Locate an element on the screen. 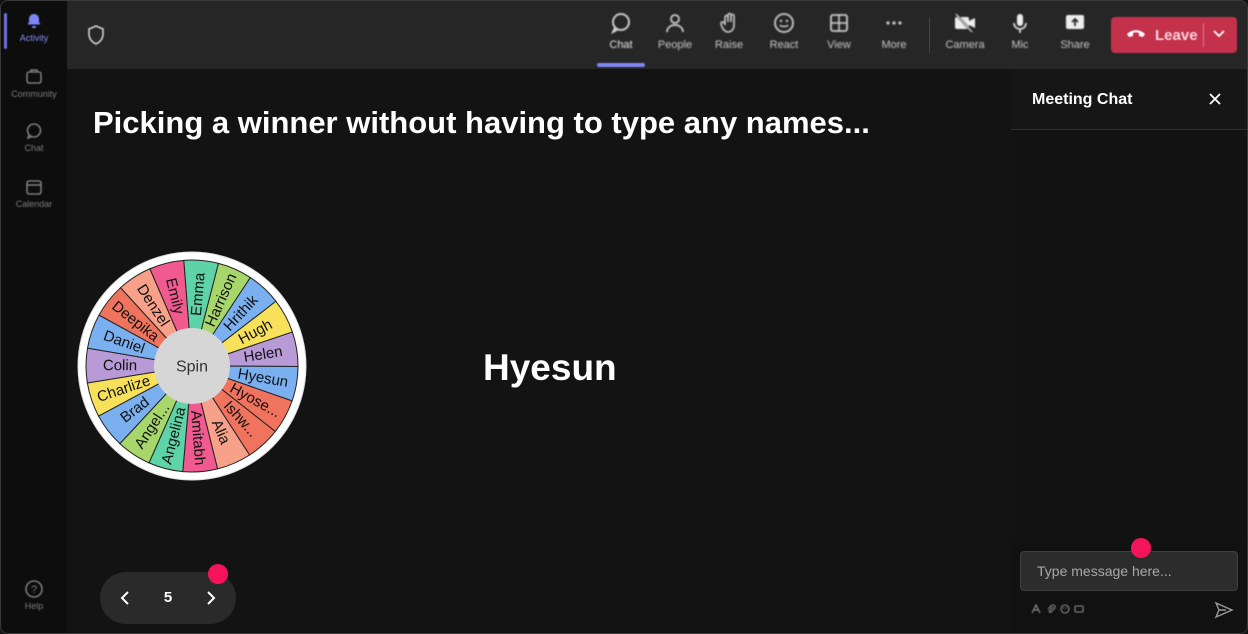  shield-icon is located at coordinates (96, 37).